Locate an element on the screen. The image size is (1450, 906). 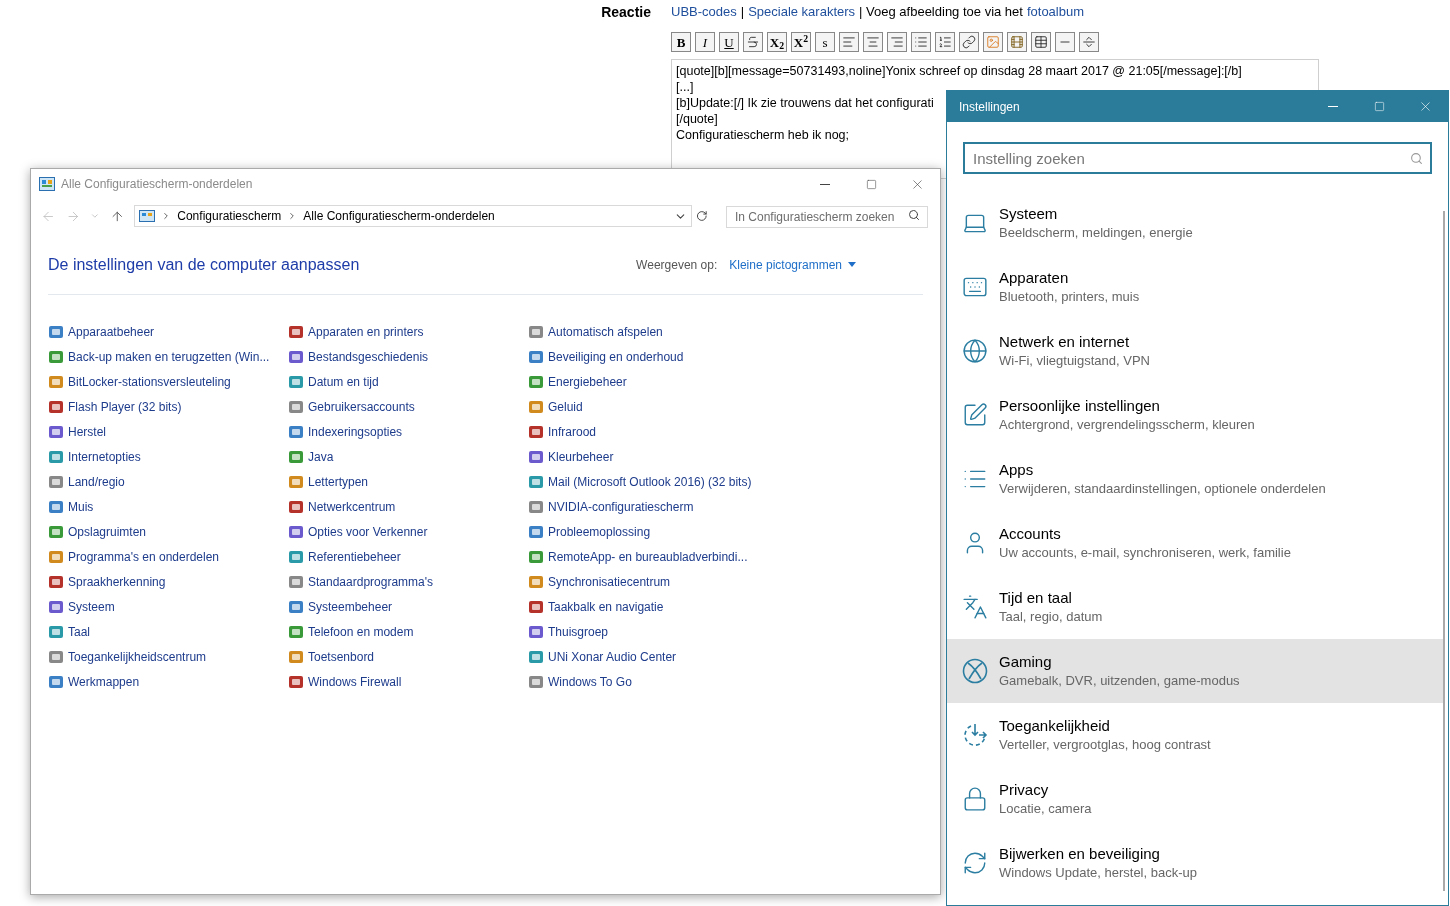
category-subtitle: Wi-Fi, vliegtuigstand, VPN is located at coordinates (1074, 361).